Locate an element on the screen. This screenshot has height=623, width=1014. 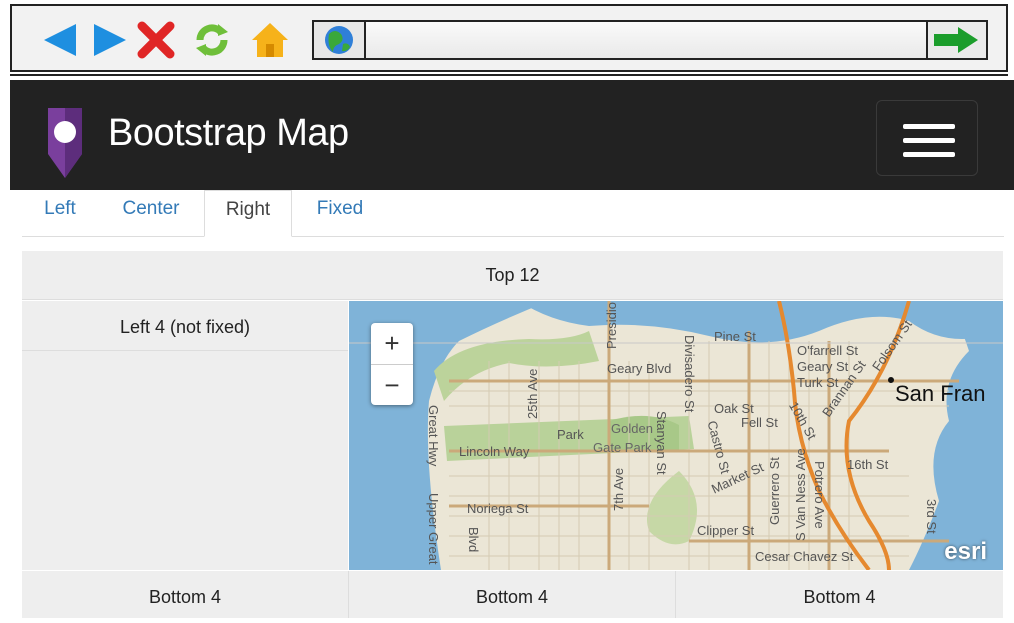
bottom-4-cell-1: Bottom 4 is located at coordinates (185, 594).